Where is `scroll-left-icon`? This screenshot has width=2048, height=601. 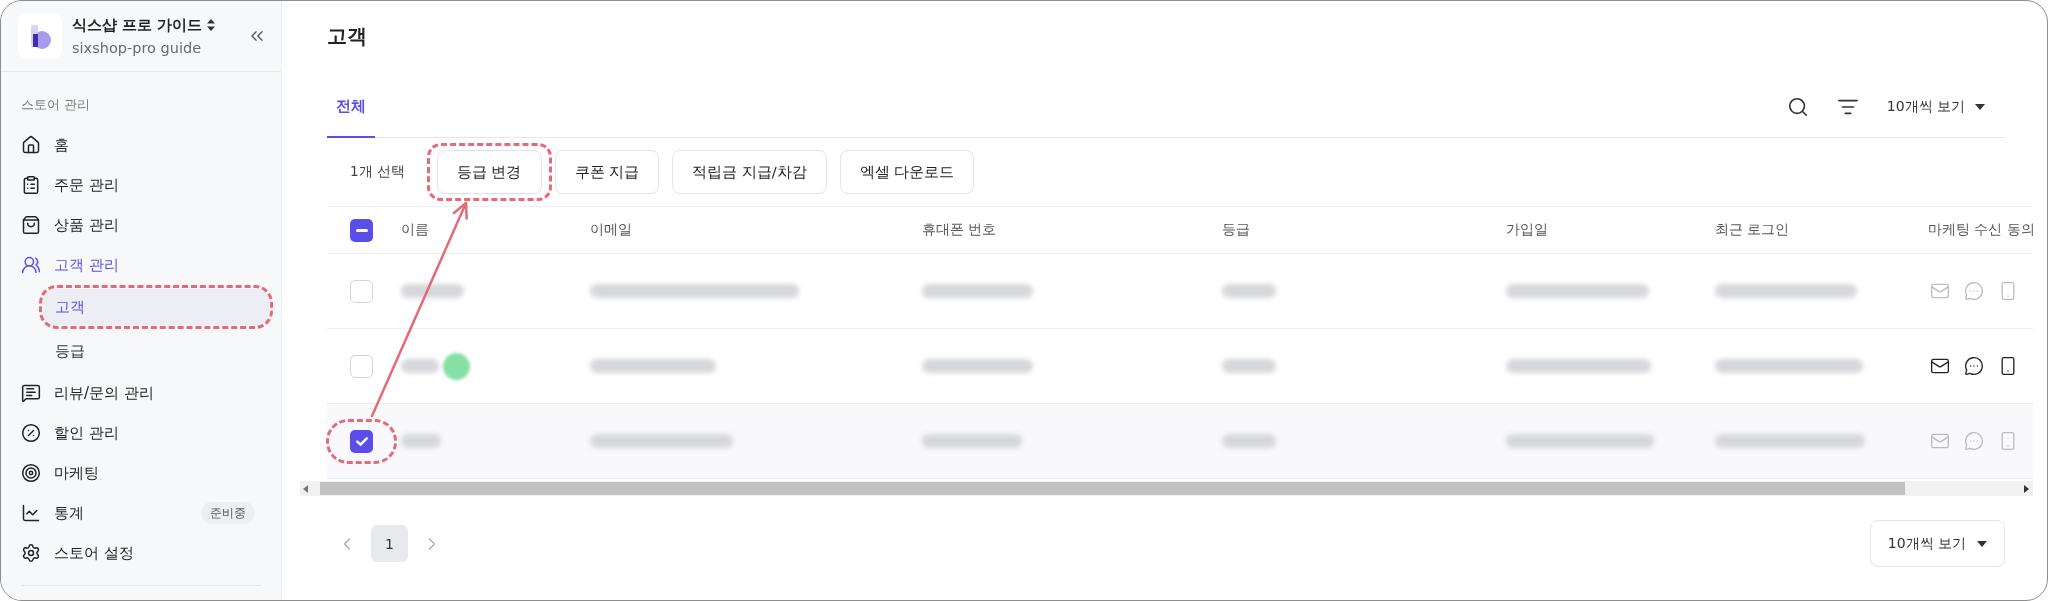
scroll-left-icon is located at coordinates (305, 488).